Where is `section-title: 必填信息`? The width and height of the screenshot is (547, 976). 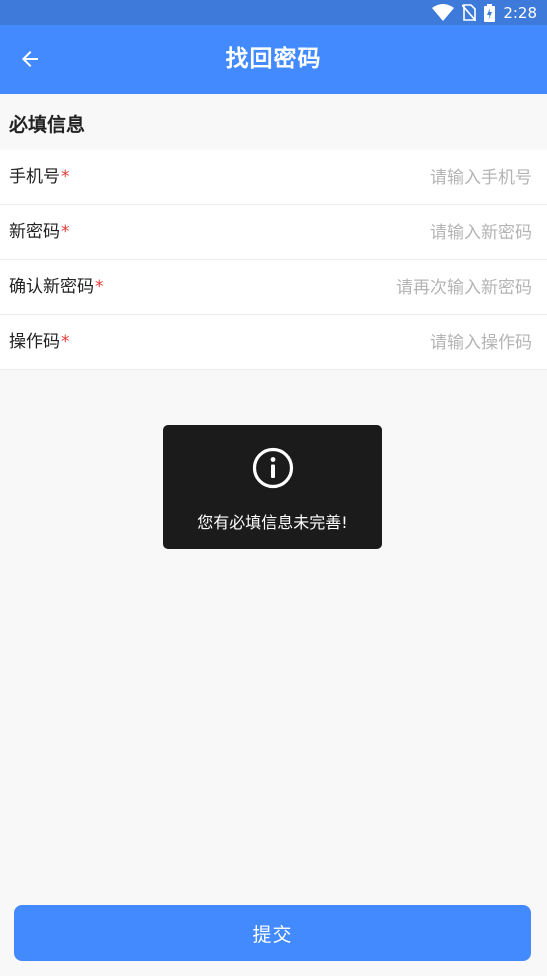
section-title: 必填信息 is located at coordinates (47, 125).